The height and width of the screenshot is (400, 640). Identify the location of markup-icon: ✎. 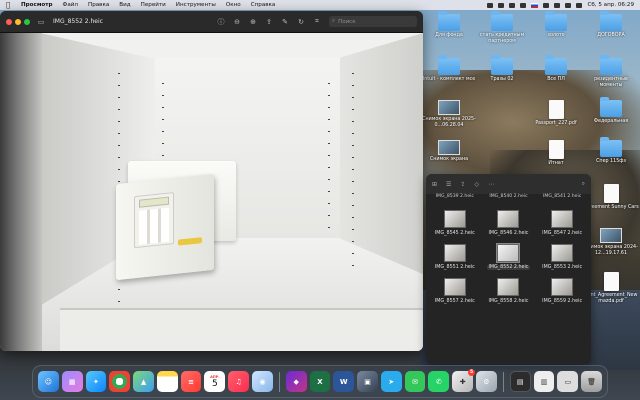
(285, 22).